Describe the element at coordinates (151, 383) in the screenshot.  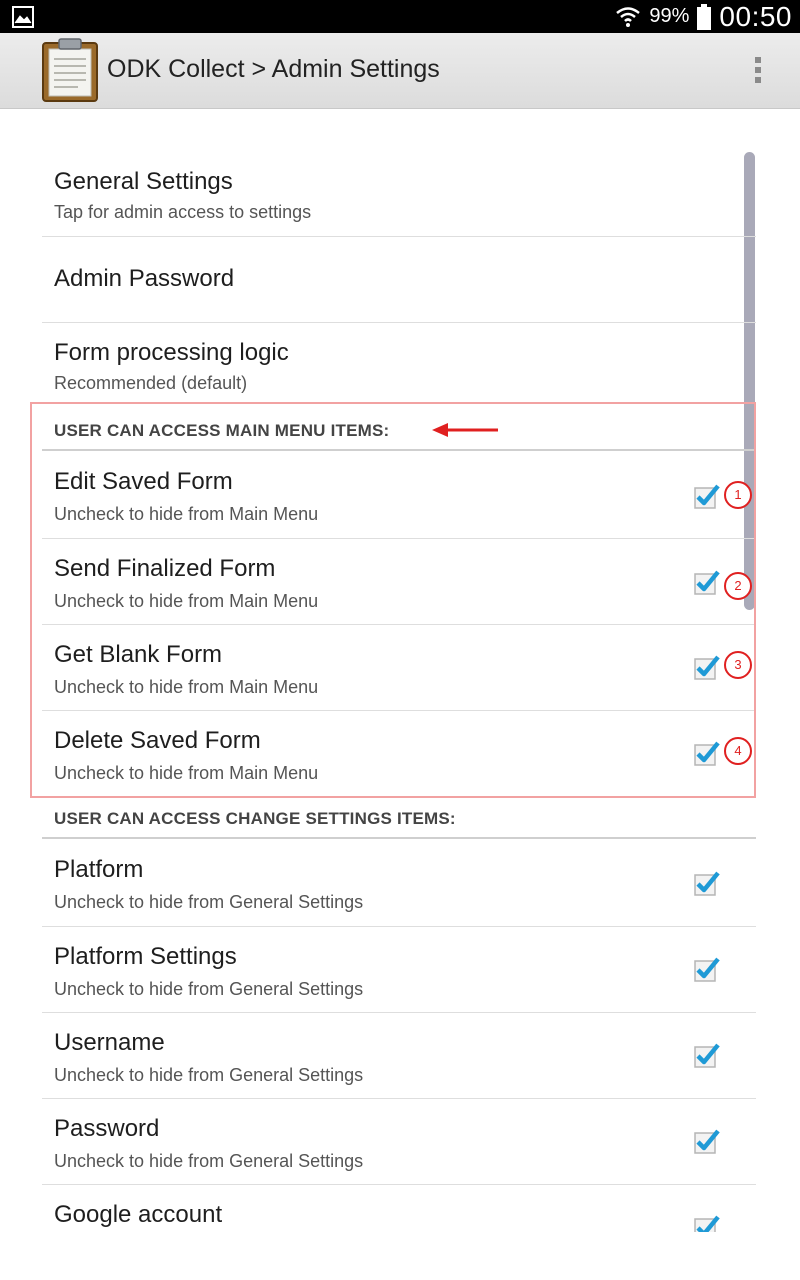
I see `pref-summary: Recommended (default)` at that location.